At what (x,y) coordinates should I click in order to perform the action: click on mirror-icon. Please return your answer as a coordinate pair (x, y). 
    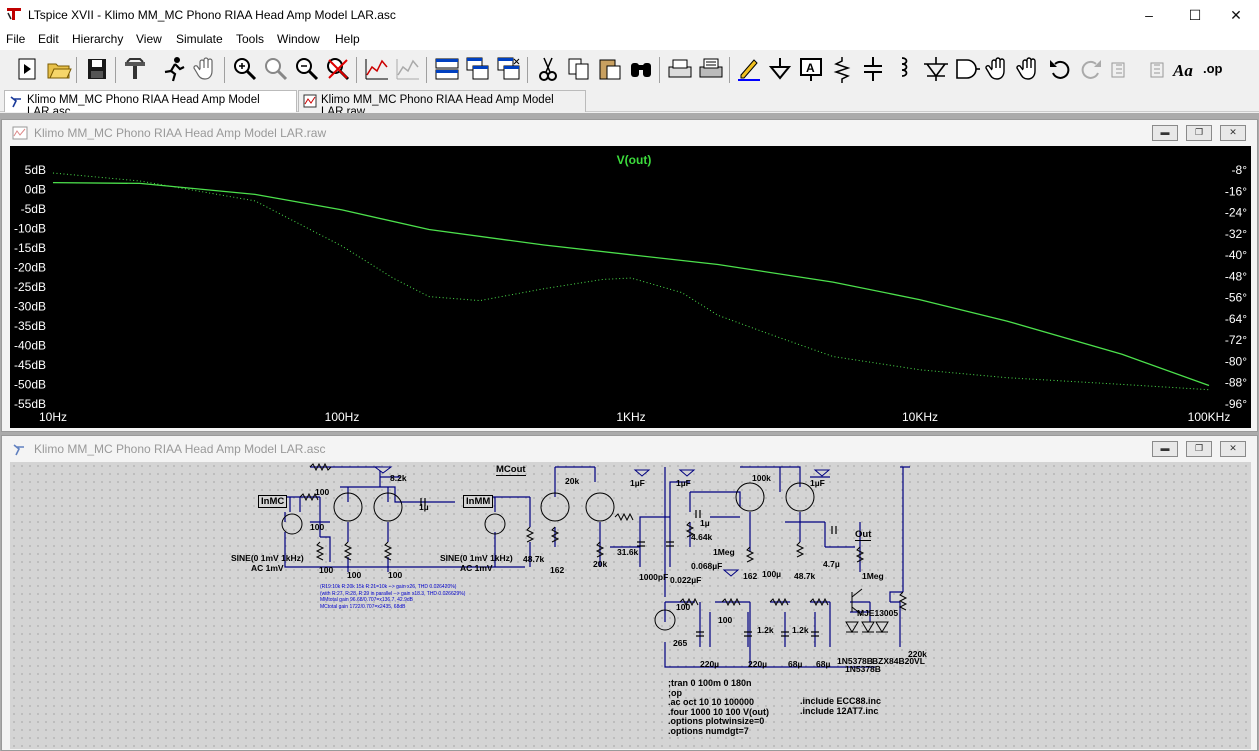
    Looking at the image, I should click on (1153, 69).